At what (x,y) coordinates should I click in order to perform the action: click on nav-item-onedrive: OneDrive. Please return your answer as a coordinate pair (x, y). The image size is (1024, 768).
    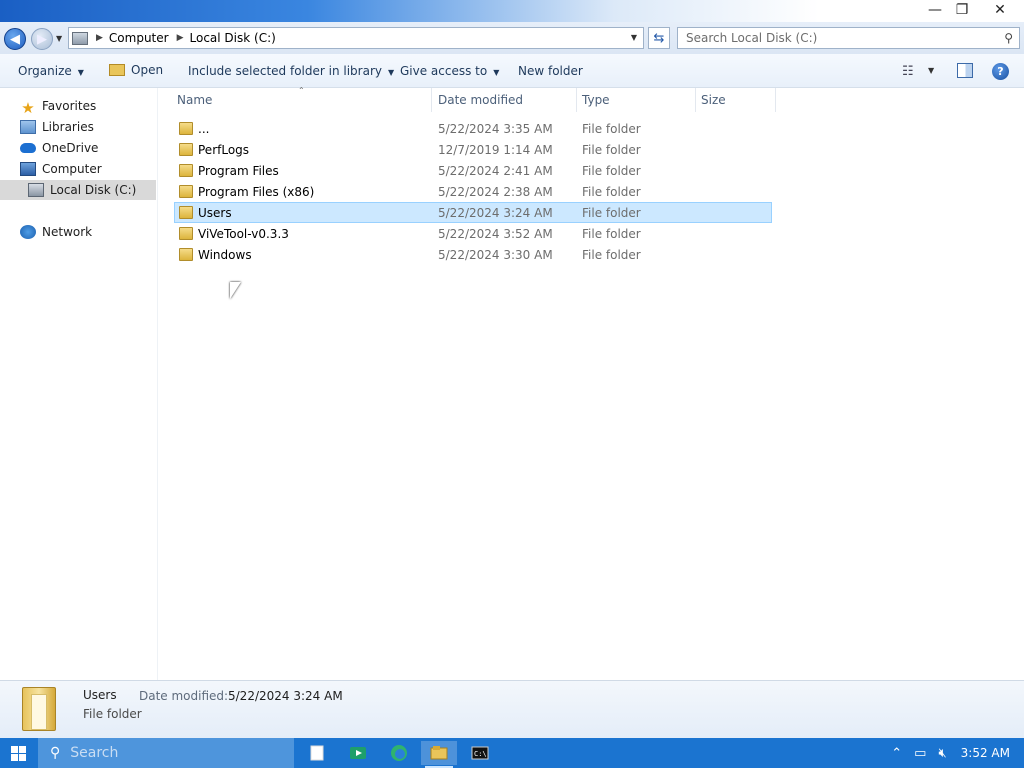
    Looking at the image, I should click on (78, 148).